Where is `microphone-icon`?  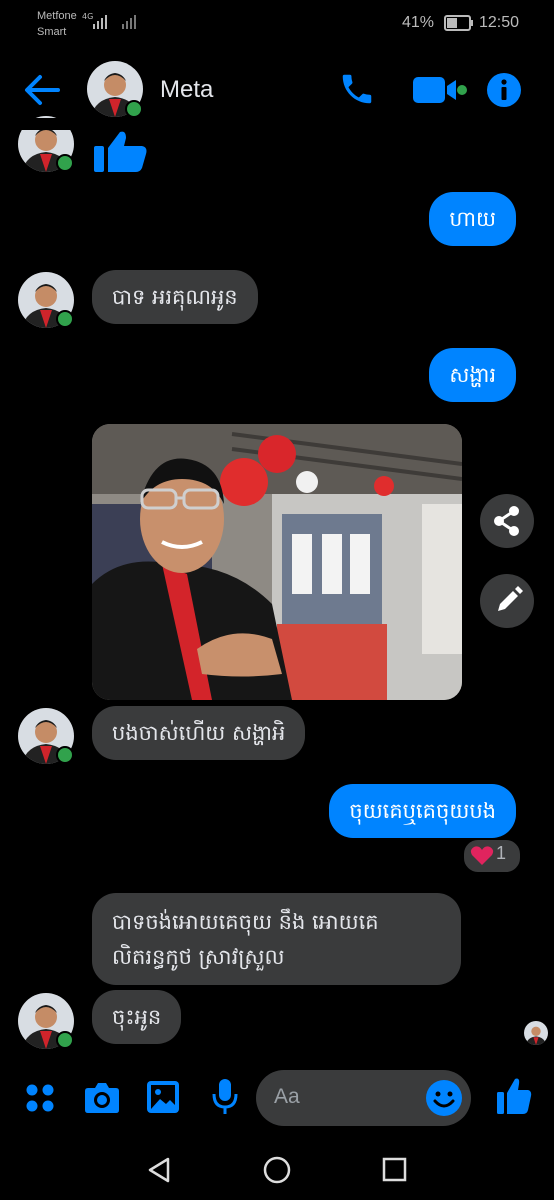
microphone-icon is located at coordinates (225, 1097).